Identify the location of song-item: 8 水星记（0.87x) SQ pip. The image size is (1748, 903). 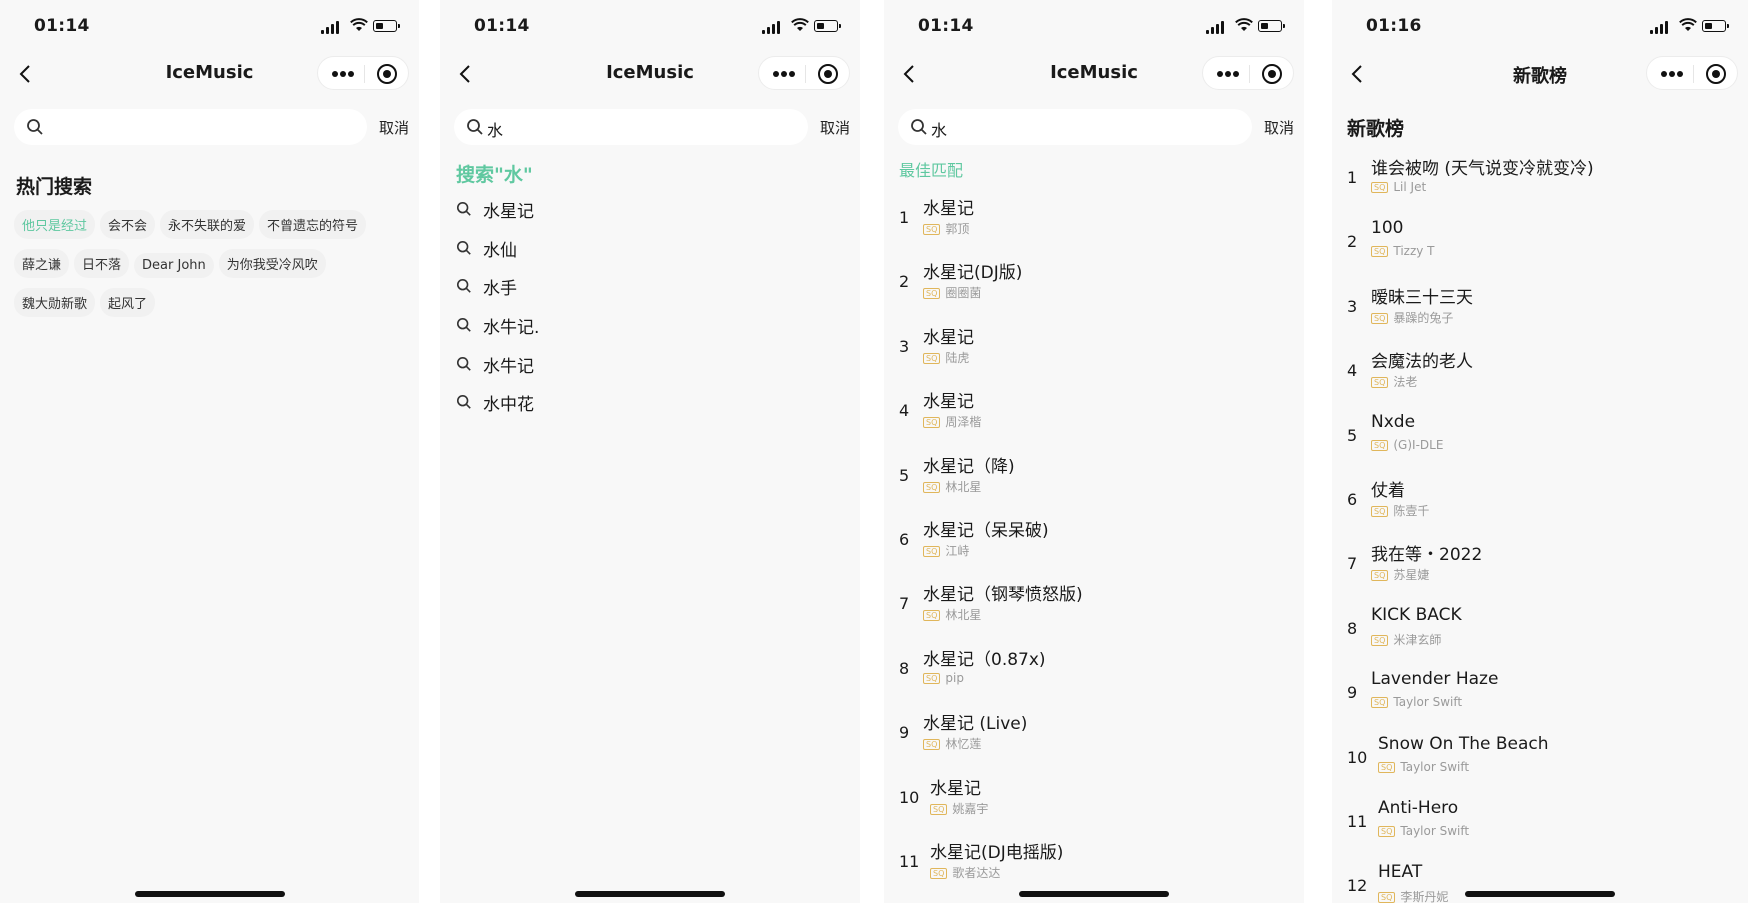
(1096, 673).